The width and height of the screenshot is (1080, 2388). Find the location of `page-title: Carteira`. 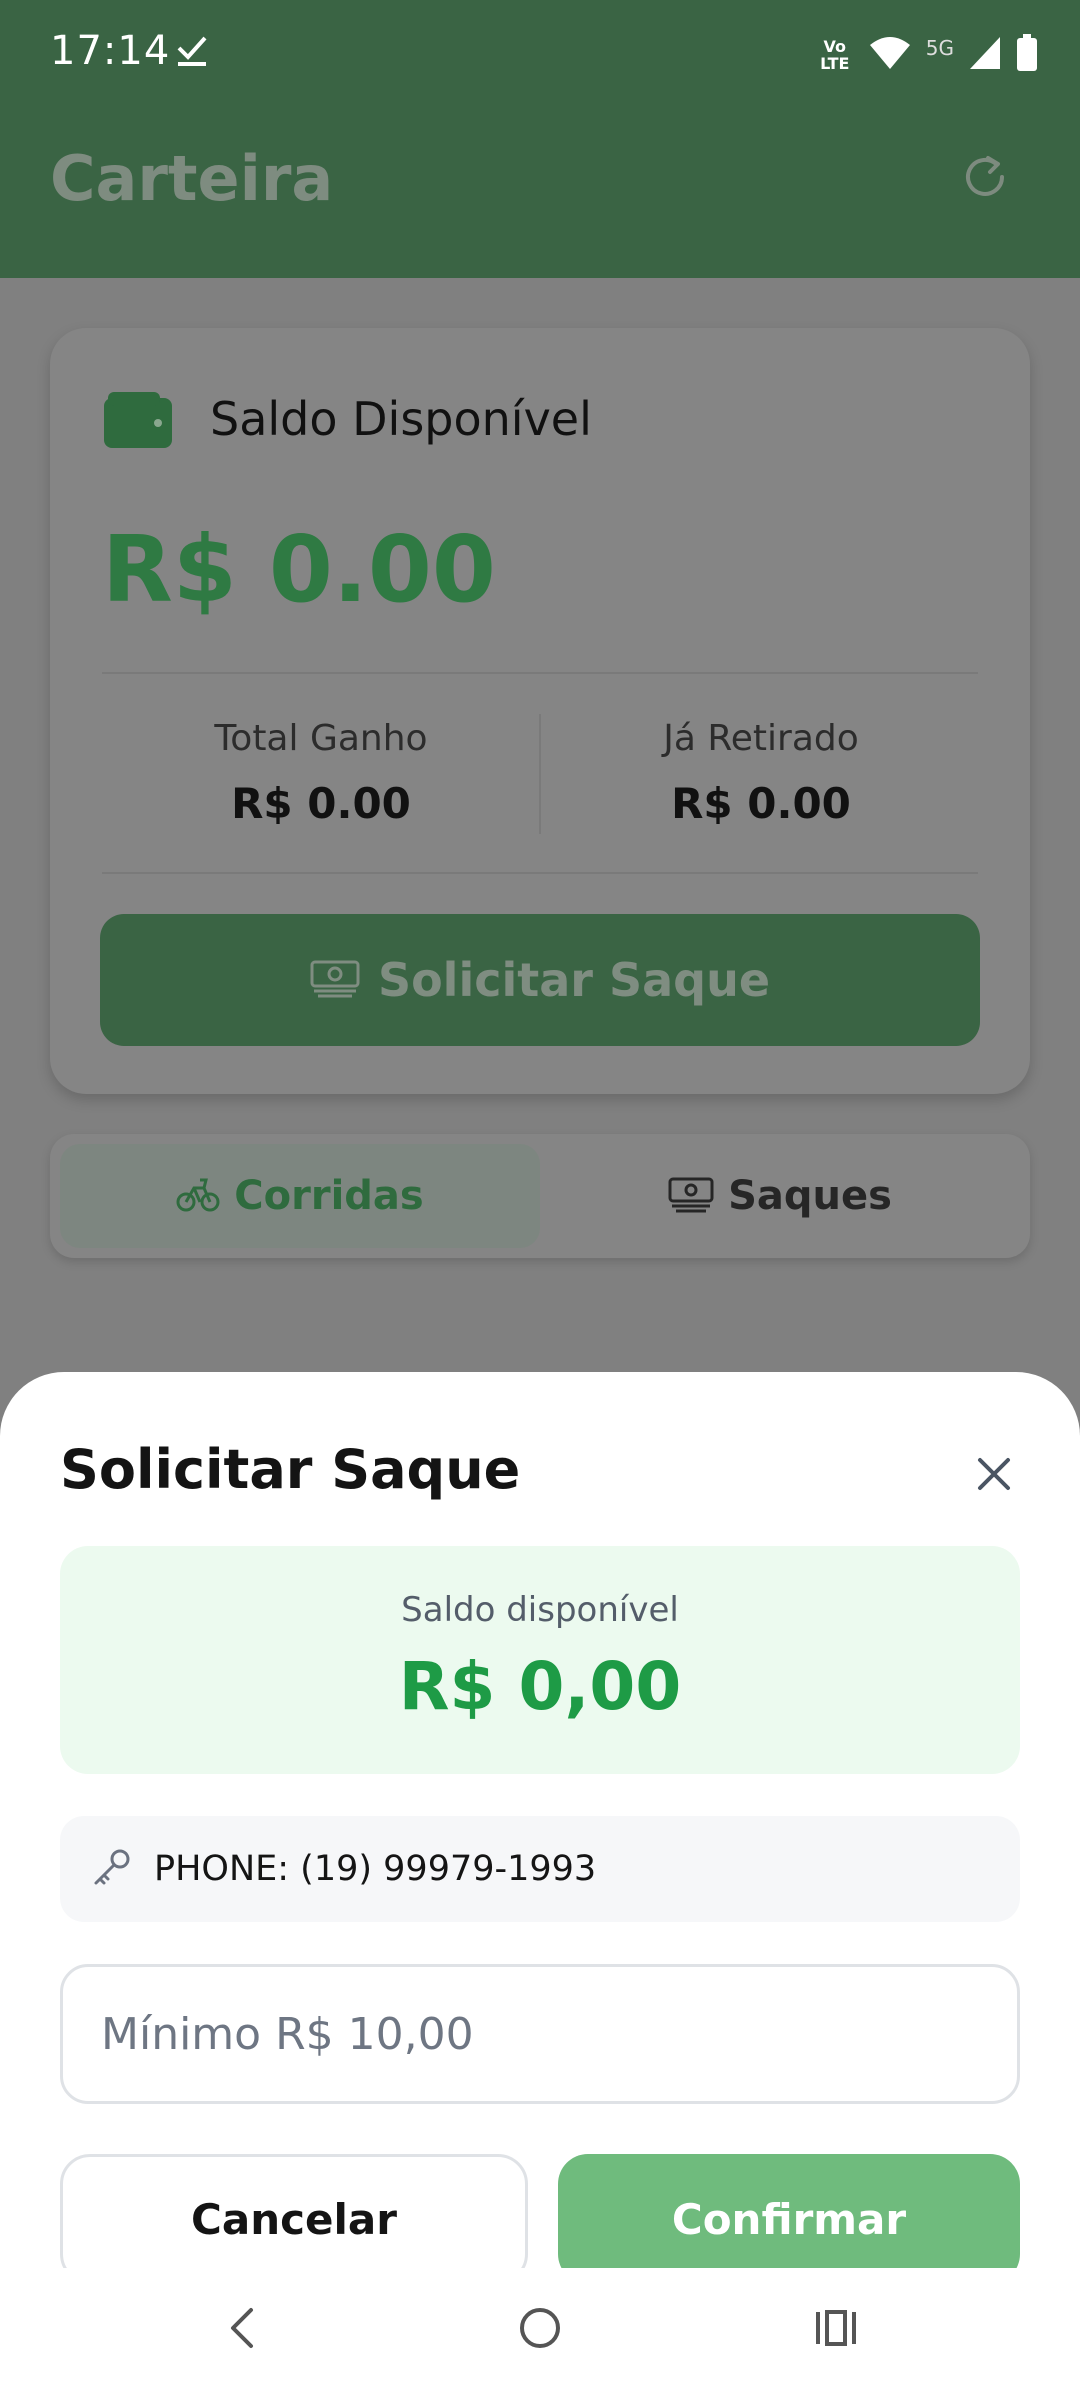

page-title: Carteira is located at coordinates (192, 178).